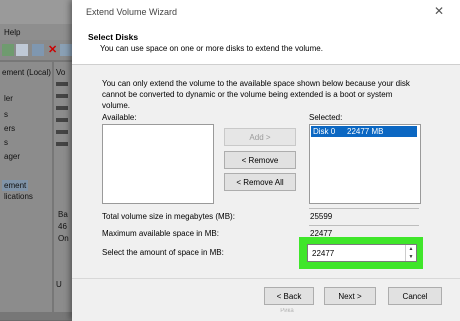 Image resolution: width=460 pixels, height=321 pixels. I want to click on tree-item: ers, so click(9, 128).